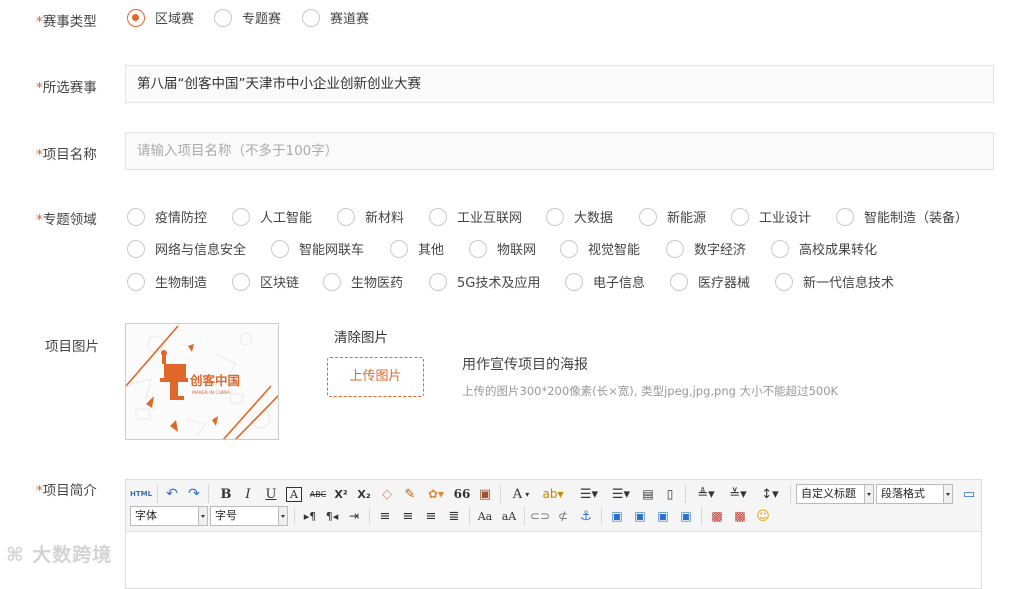 The height and width of the screenshot is (589, 1032). Describe the element at coordinates (621, 494) in the screenshot. I see `unordered-list-icon: ☰▾` at that location.